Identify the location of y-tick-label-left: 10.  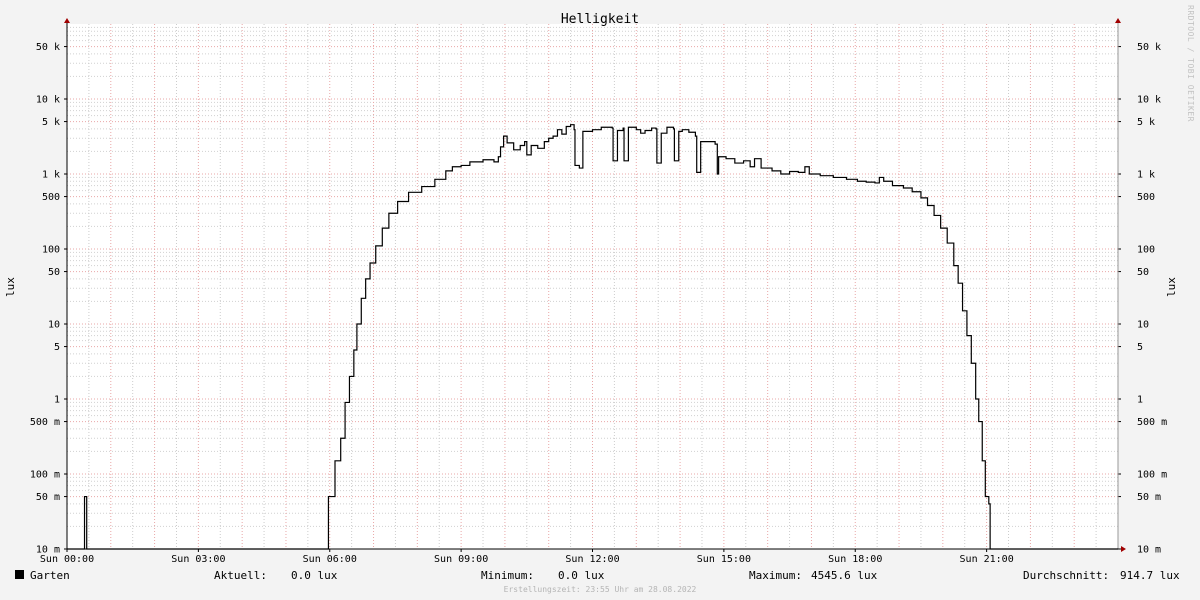
(54, 325).